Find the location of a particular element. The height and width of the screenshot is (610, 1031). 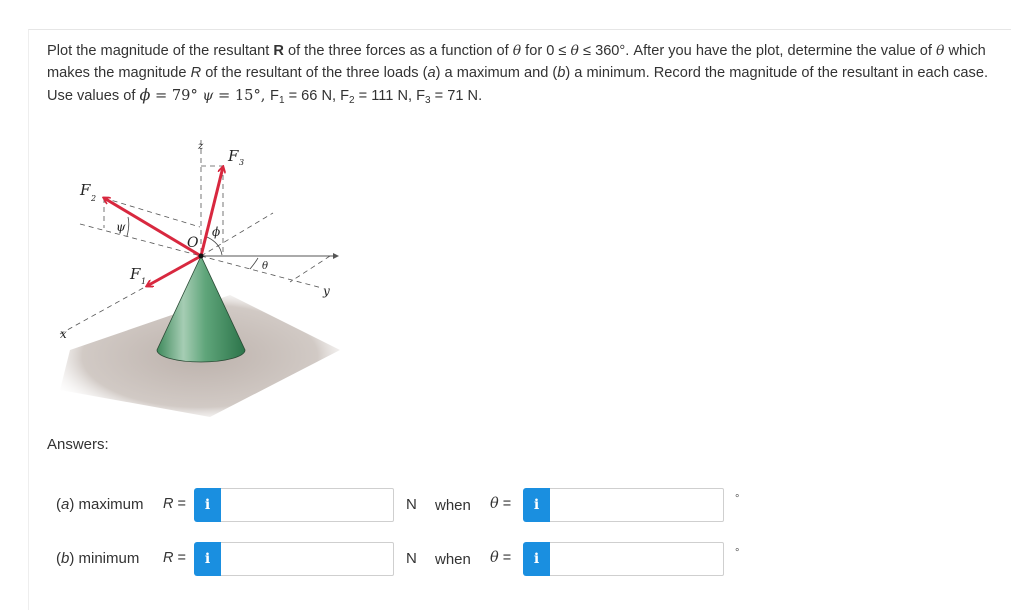

row-label: (a) maximum is located at coordinates (100, 504).